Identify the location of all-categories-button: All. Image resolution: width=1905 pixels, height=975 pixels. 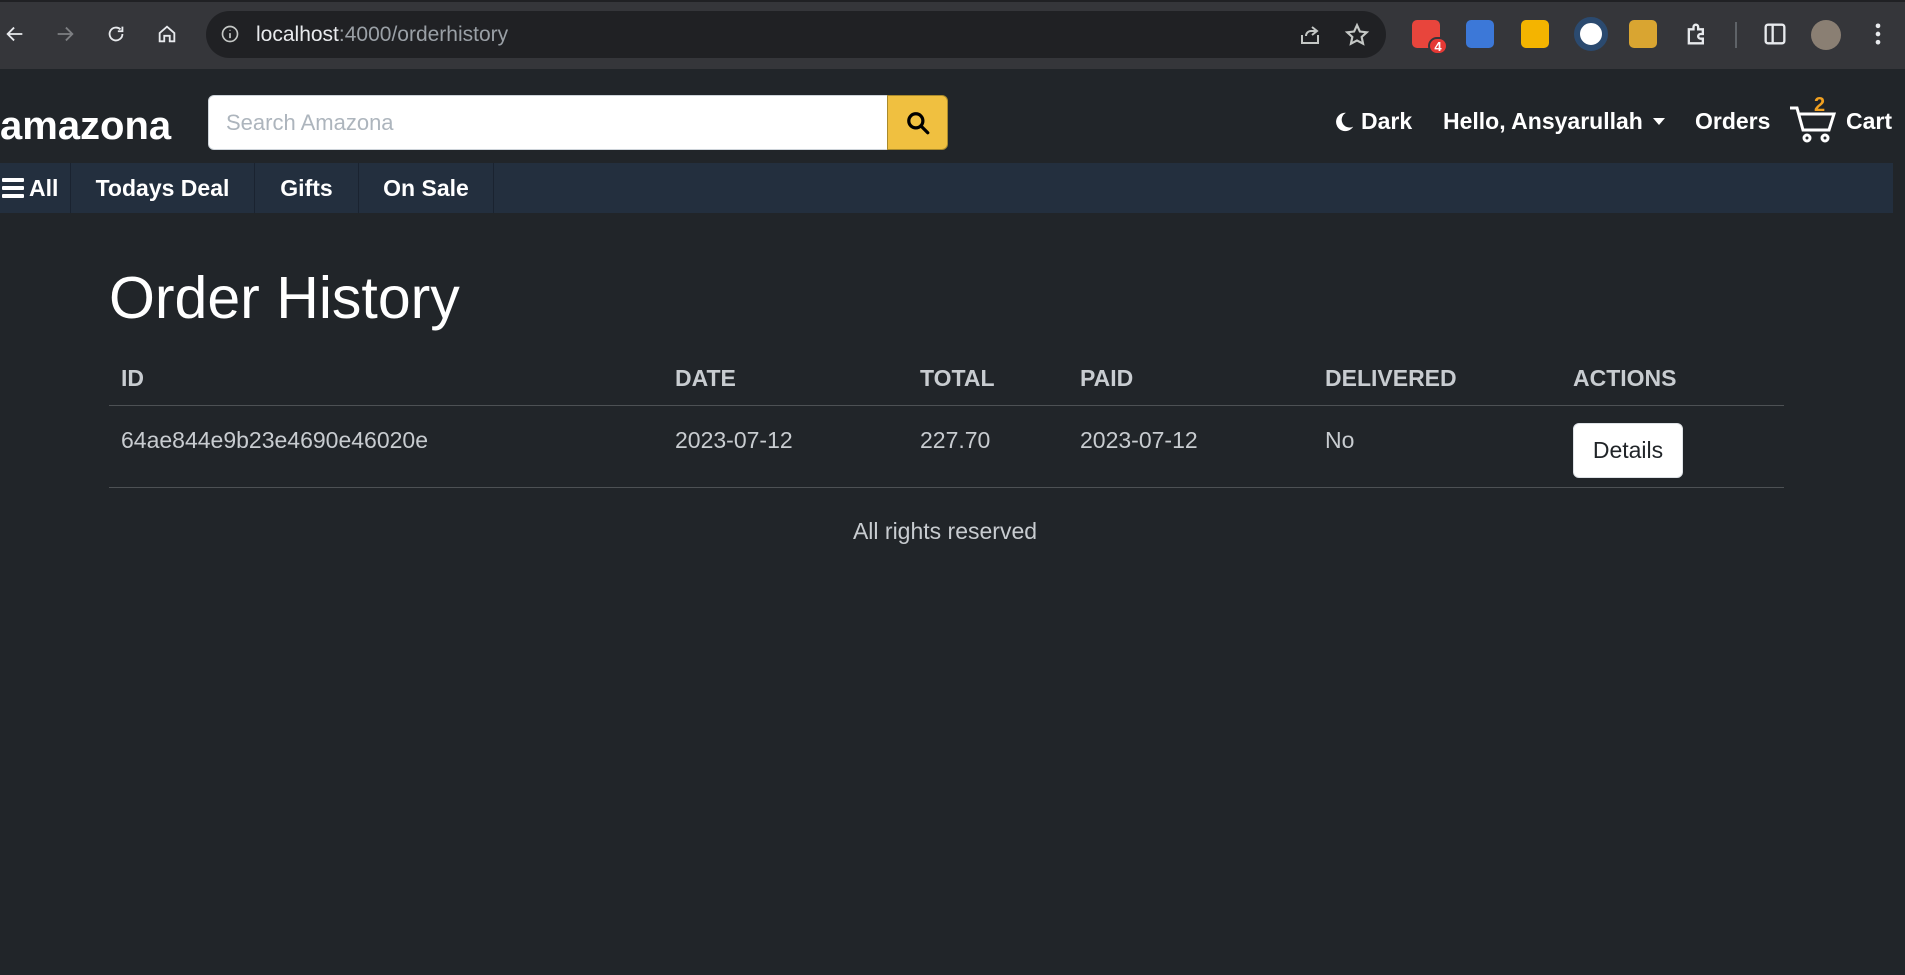
(35, 188).